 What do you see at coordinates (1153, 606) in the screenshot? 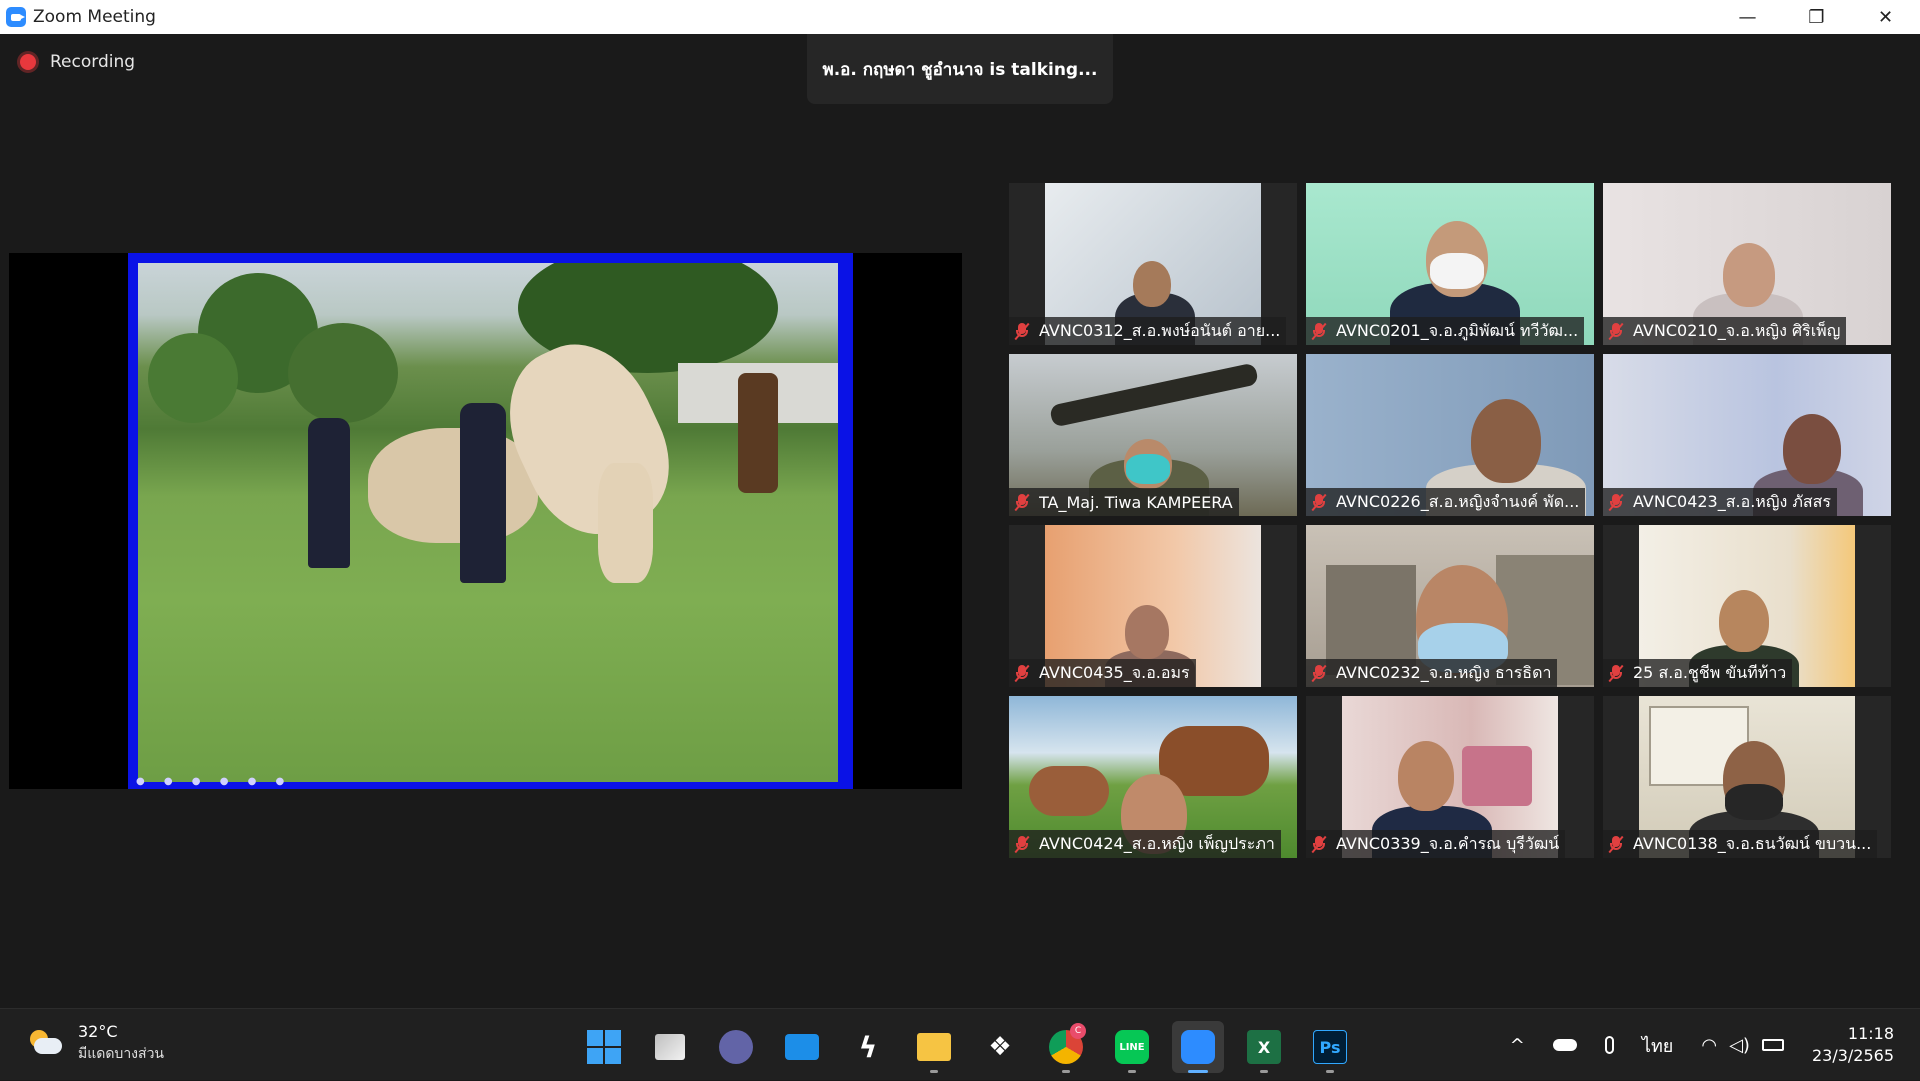
I see `participant-tile: AVNC0435_จ.อ.อมร` at bounding box center [1153, 606].